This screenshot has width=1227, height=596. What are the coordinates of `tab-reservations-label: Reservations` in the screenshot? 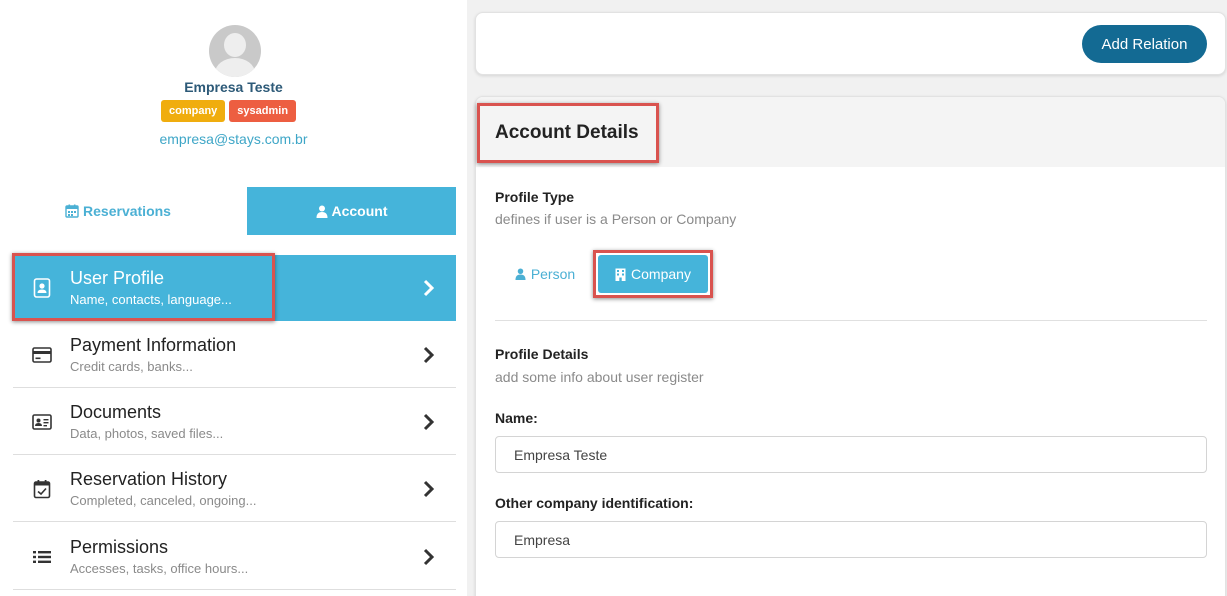 It's located at (127, 211).